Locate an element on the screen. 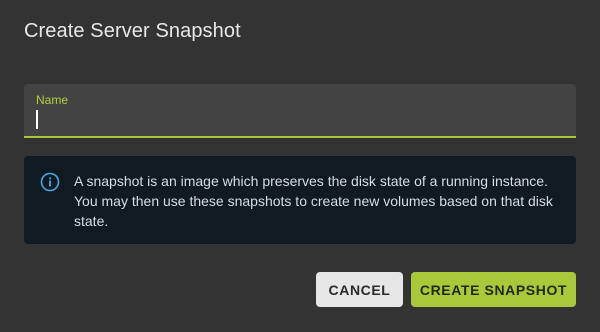  cancel-button: CANCEL is located at coordinates (359, 289).